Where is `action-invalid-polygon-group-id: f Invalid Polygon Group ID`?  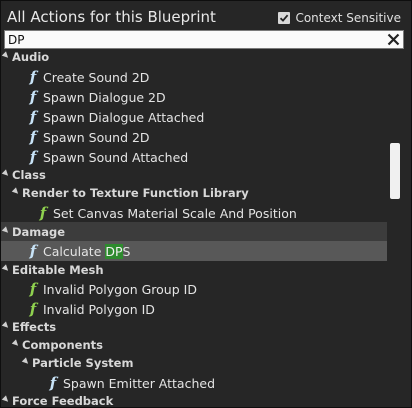 action-invalid-polygon-group-id: f Invalid Polygon Group ID is located at coordinates (194, 289).